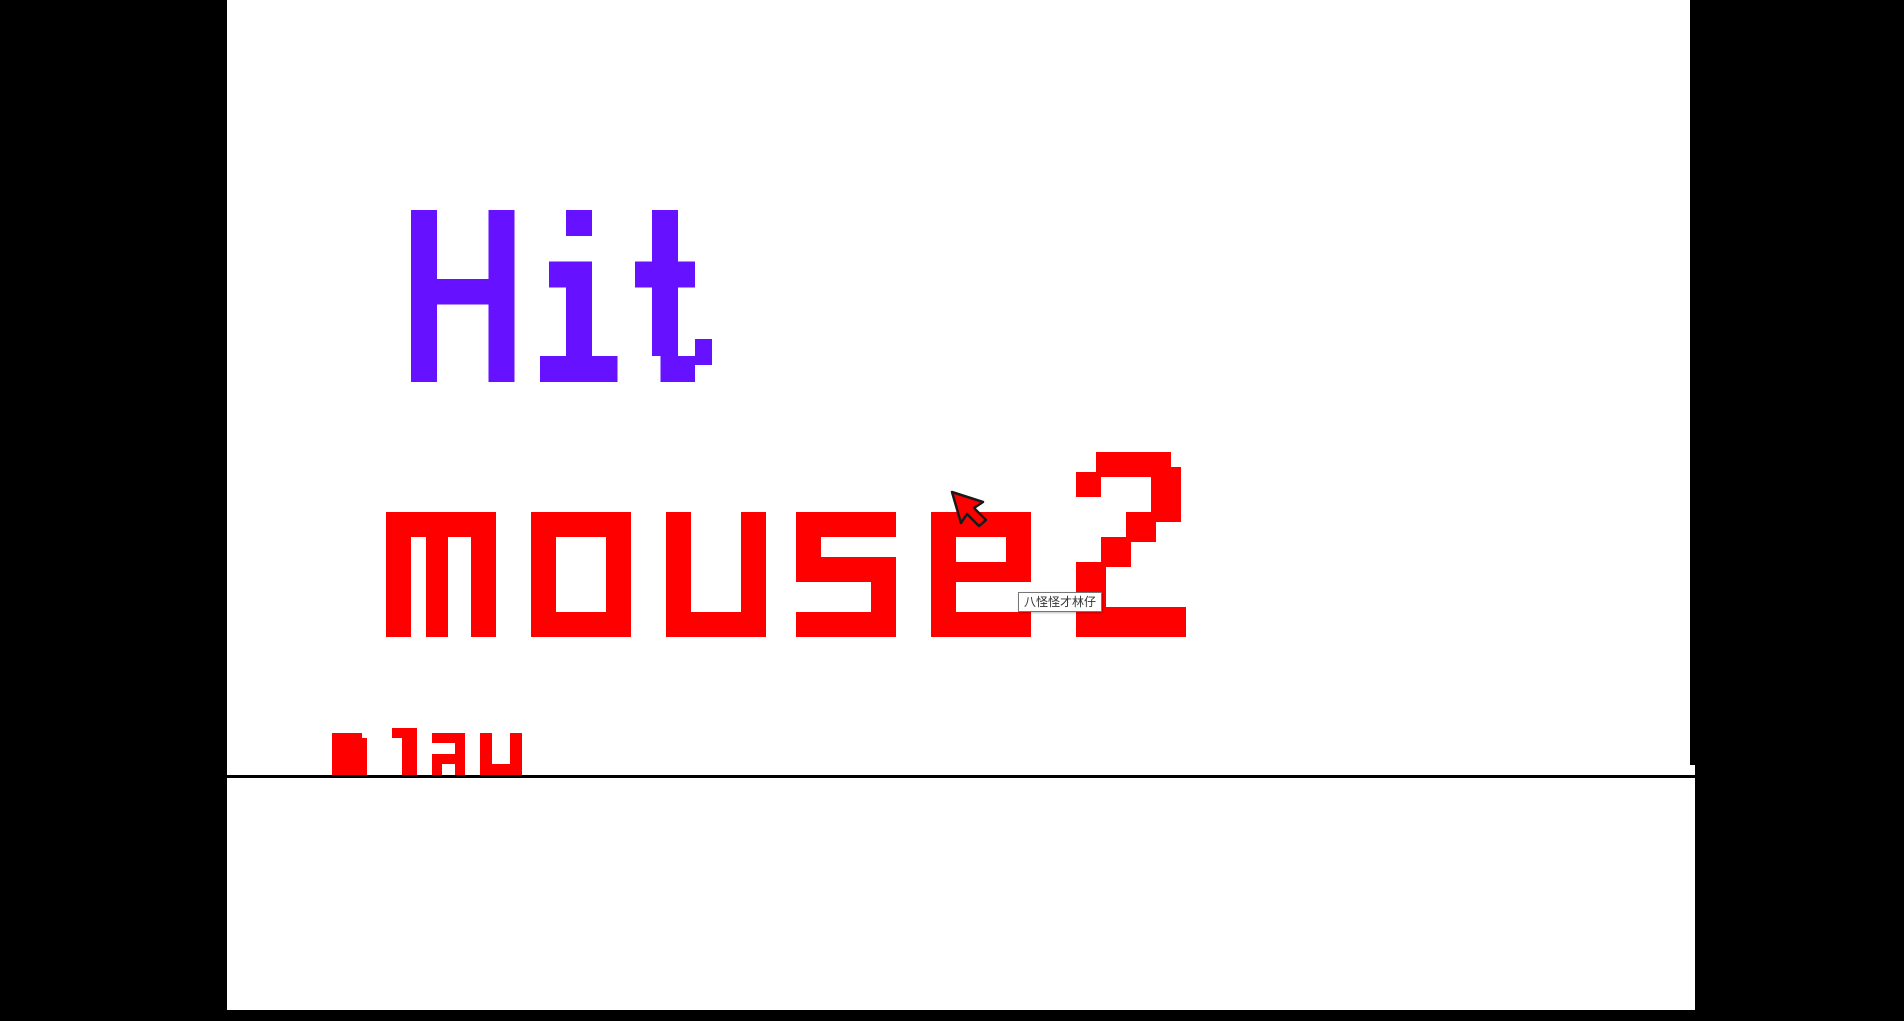 This screenshot has width=1904, height=1021. Describe the element at coordinates (1060, 602) in the screenshot. I see `tooltip: 八怪怪才林仔` at that location.